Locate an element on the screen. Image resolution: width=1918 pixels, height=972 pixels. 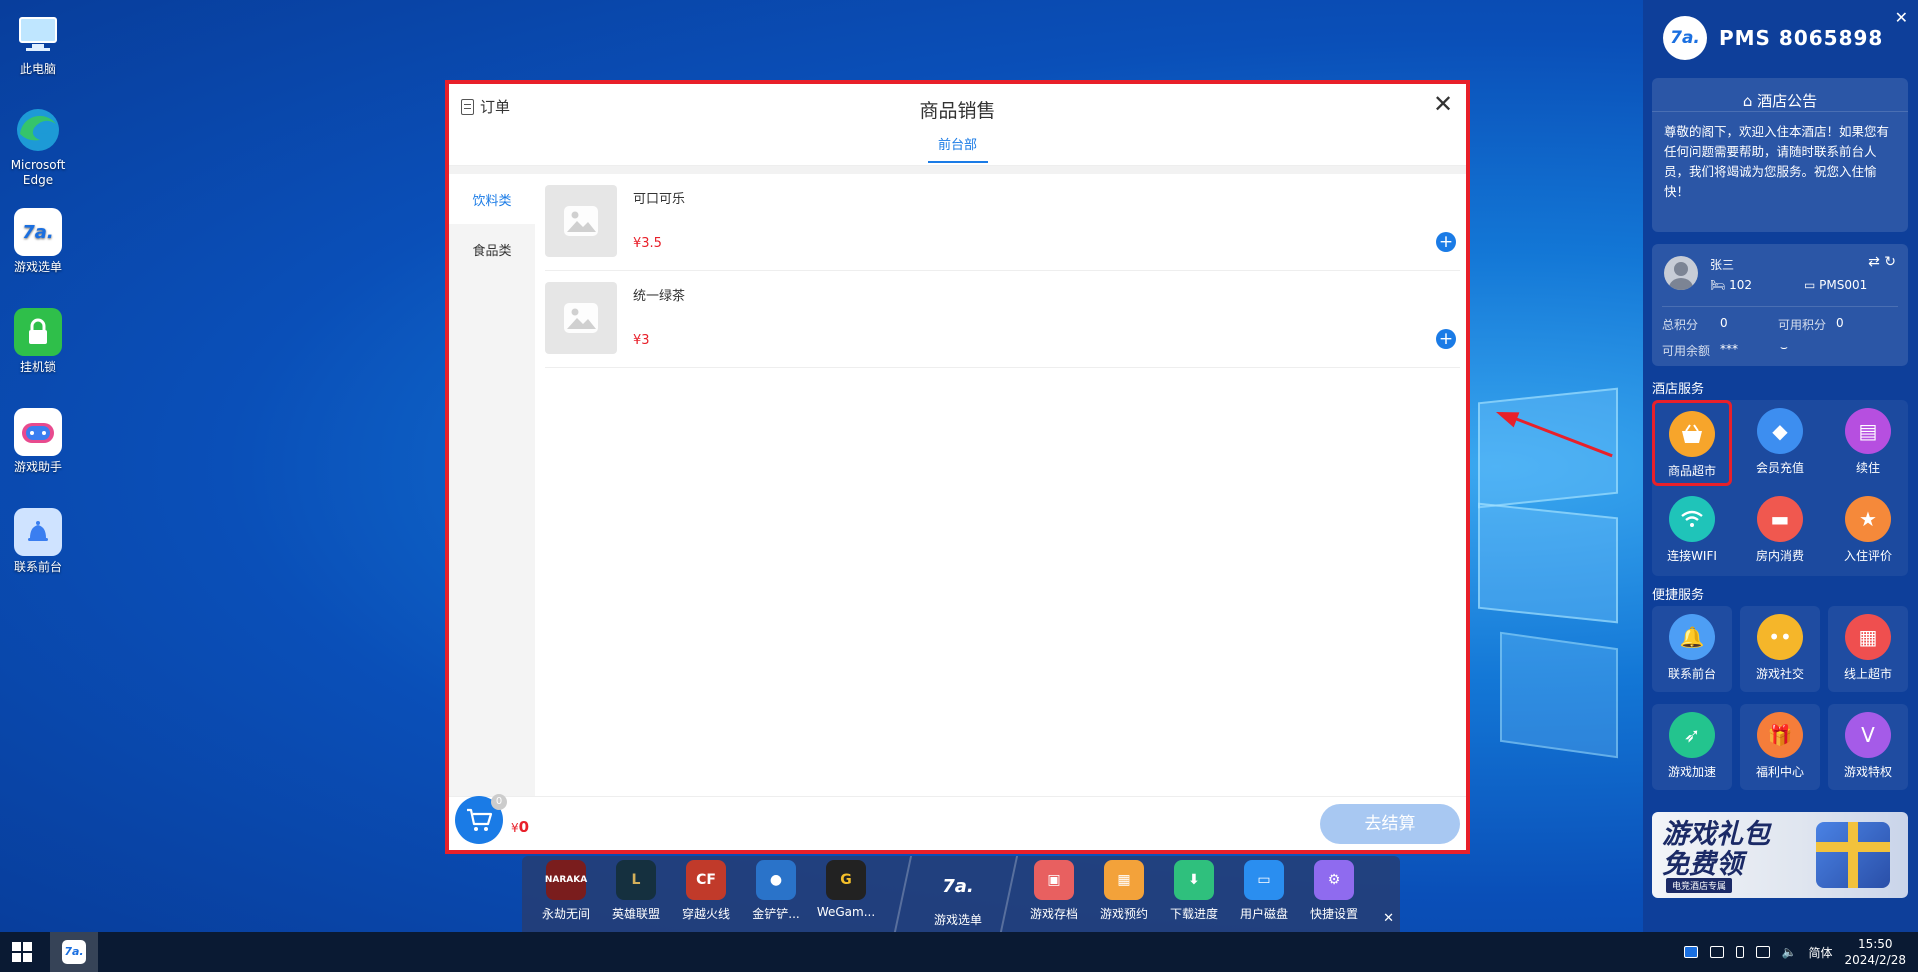
list-item: 可口可乐 ¥3.5 + is located at coordinates (1002, 222).